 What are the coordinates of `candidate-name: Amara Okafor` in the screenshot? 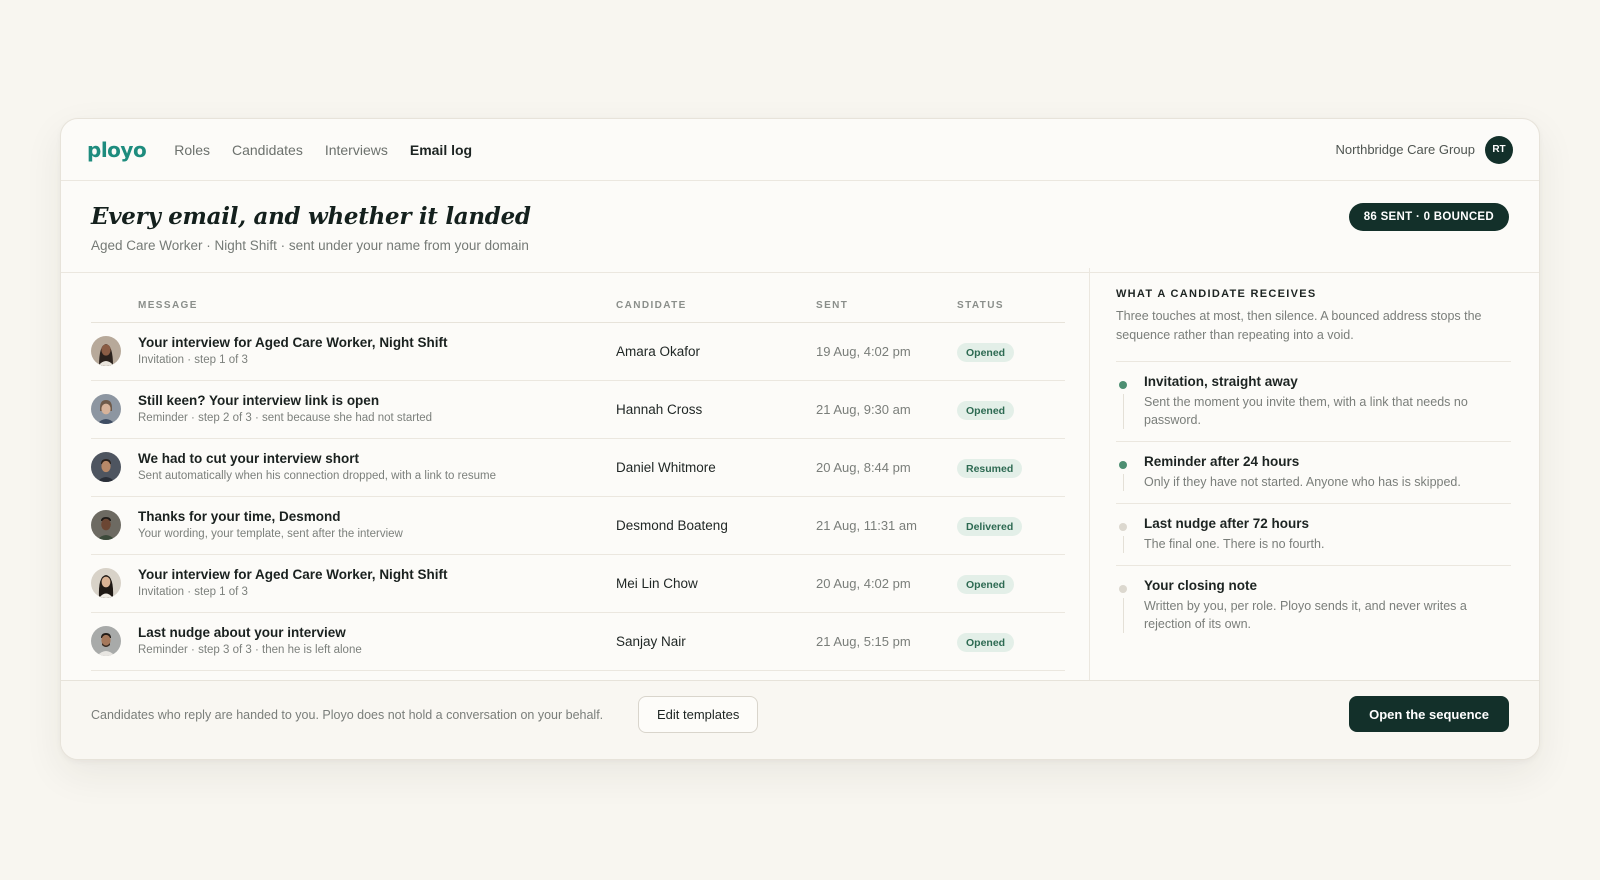 It's located at (658, 351).